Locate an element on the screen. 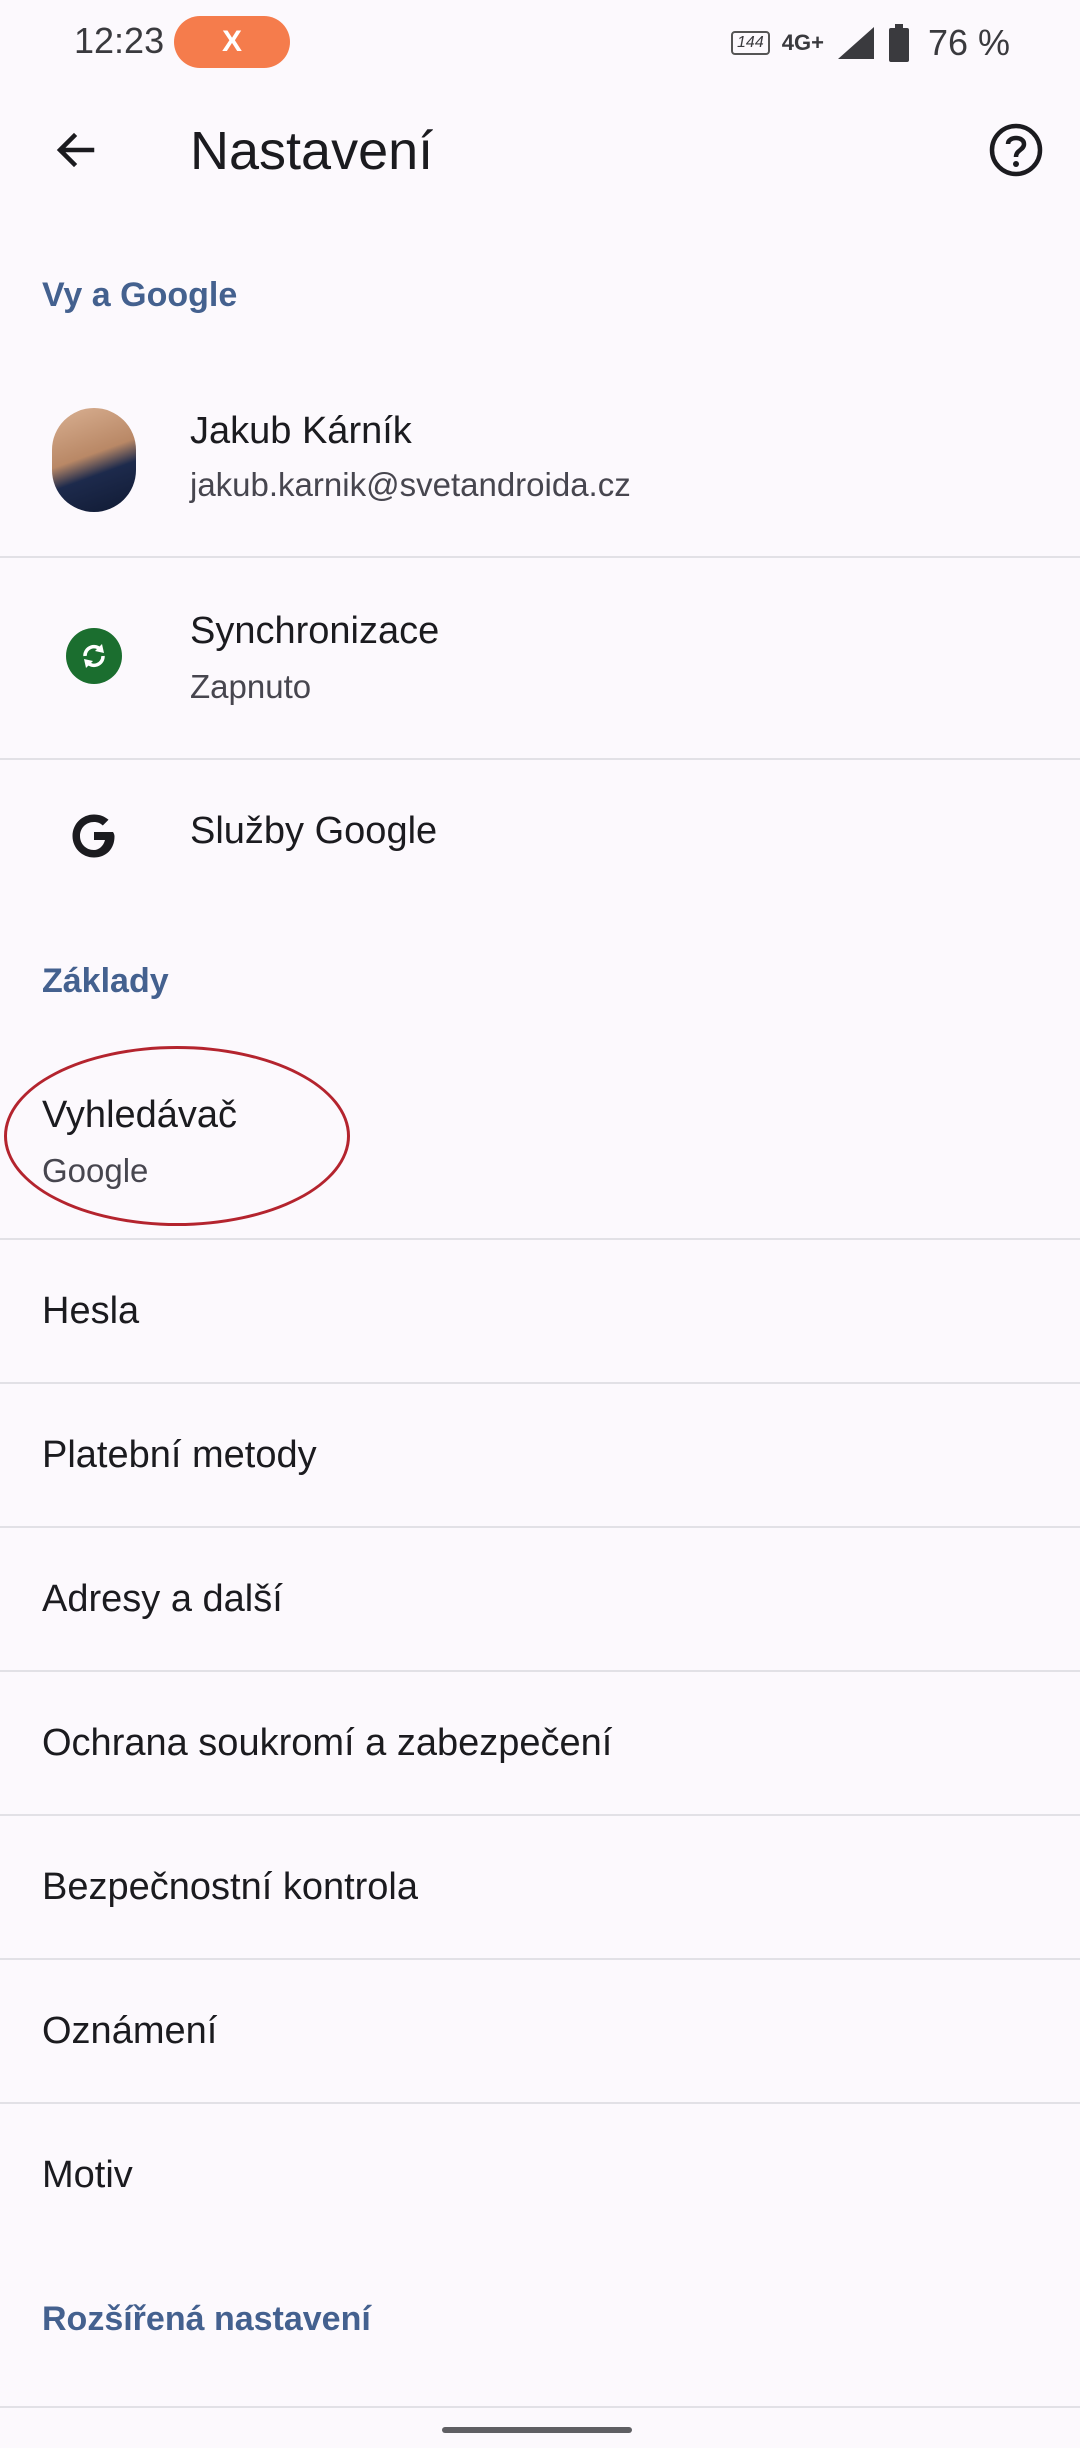  privacy-security-label: Ochrana soukromí a zabezpečení is located at coordinates (327, 1743).